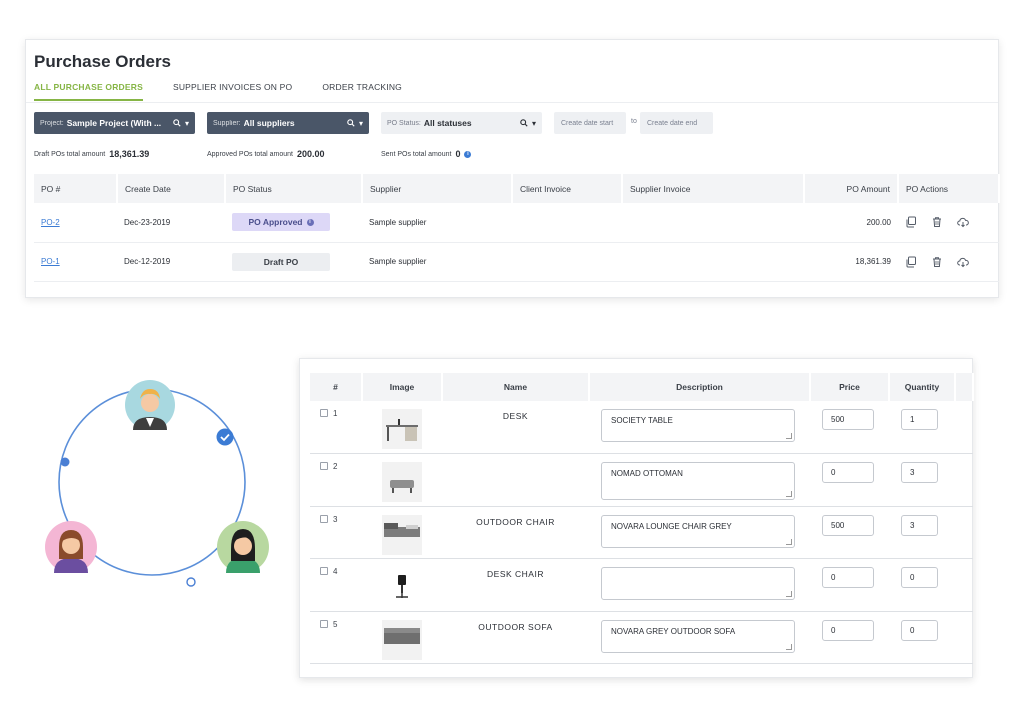  What do you see at coordinates (948, 262) in the screenshot?
I see `po-actions` at bounding box center [948, 262].